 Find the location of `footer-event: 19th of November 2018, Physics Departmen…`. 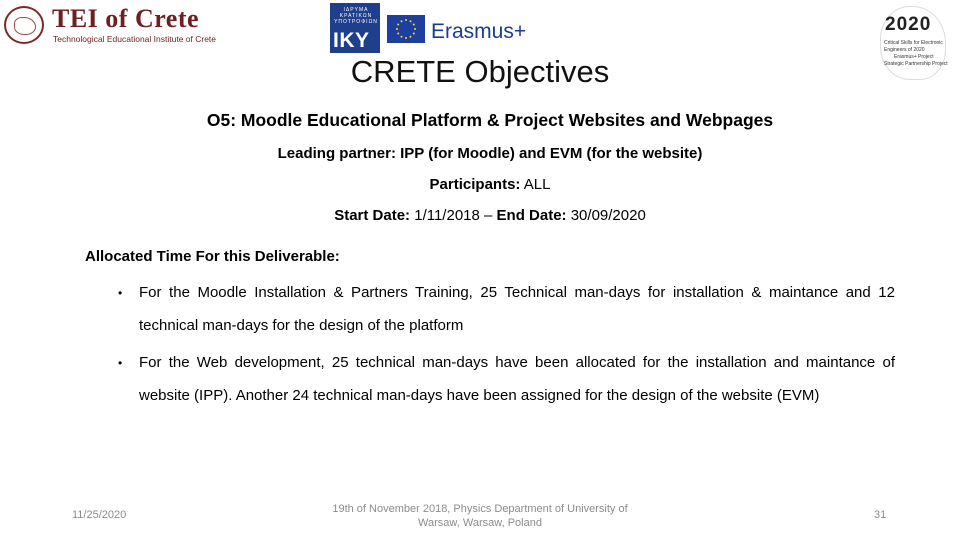

footer-event: 19th of November 2018, Physics Departmen… is located at coordinates (480, 516).